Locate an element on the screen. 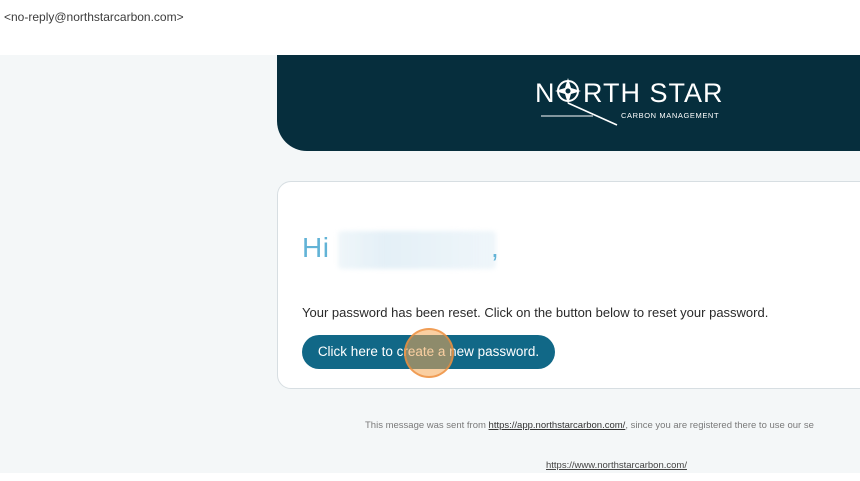 Image resolution: width=860 pixels, height=481 pixels. greeting-text: Hi is located at coordinates (316, 247).